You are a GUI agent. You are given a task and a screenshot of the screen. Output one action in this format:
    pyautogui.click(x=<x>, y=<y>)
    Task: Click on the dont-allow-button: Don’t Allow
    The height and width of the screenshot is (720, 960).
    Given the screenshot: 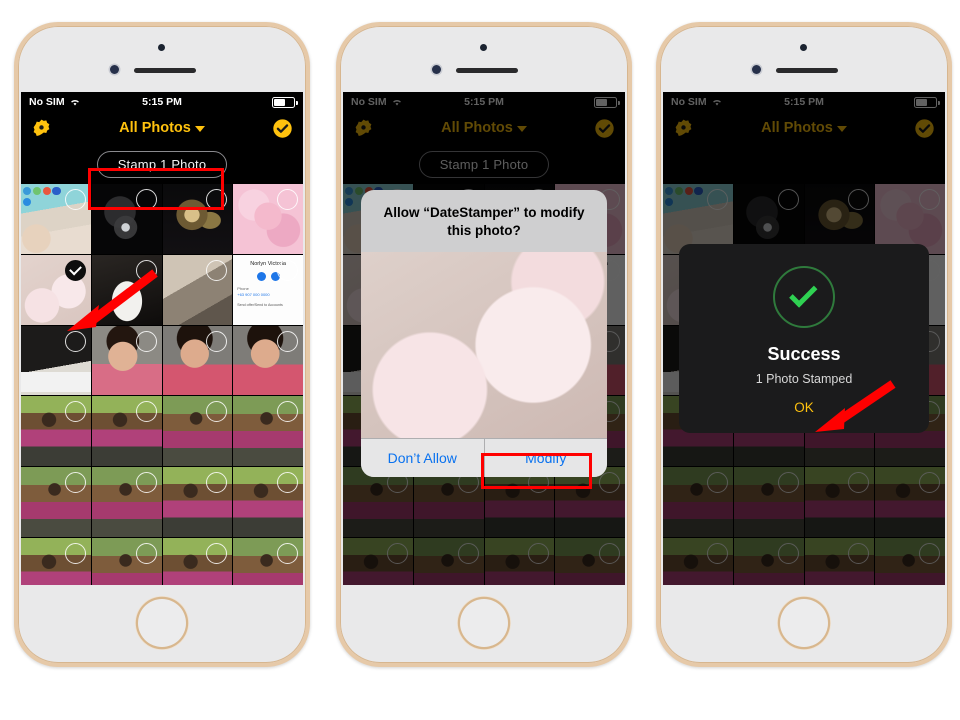 What is the action you would take?
    pyautogui.click(x=422, y=458)
    